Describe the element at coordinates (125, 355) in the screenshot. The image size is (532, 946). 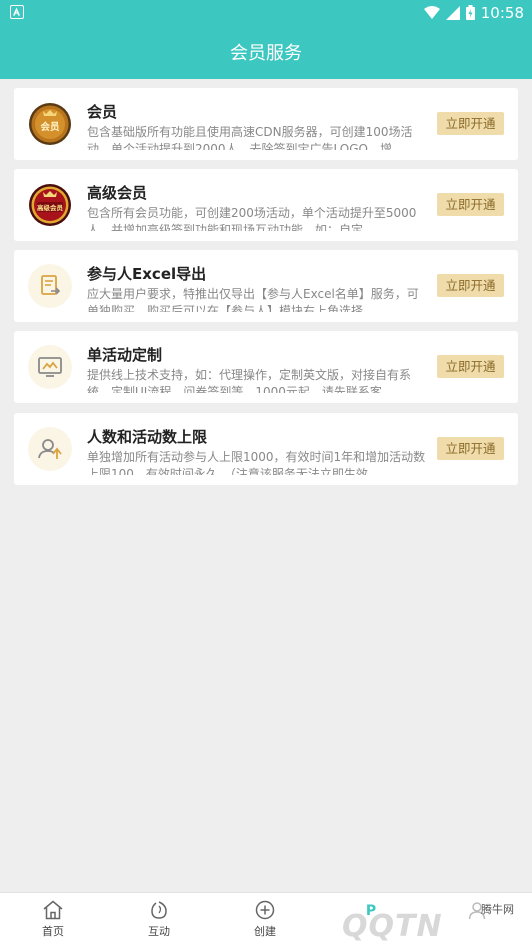
I see `service-name: 单活动定制` at that location.